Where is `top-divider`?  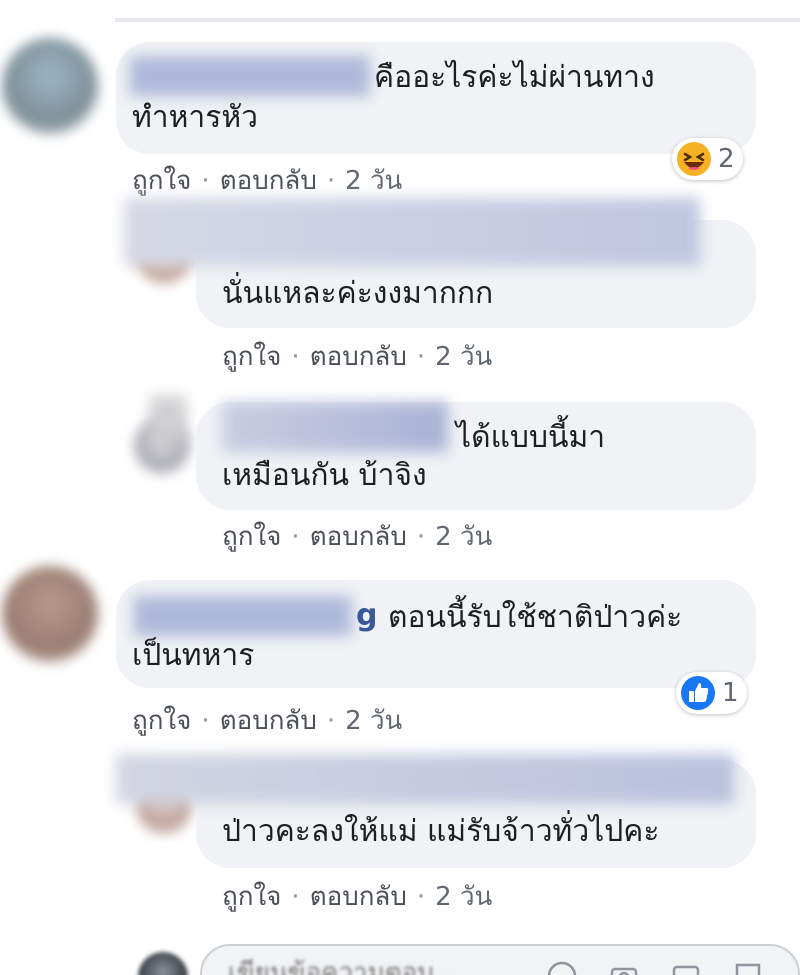
top-divider is located at coordinates (457, 20).